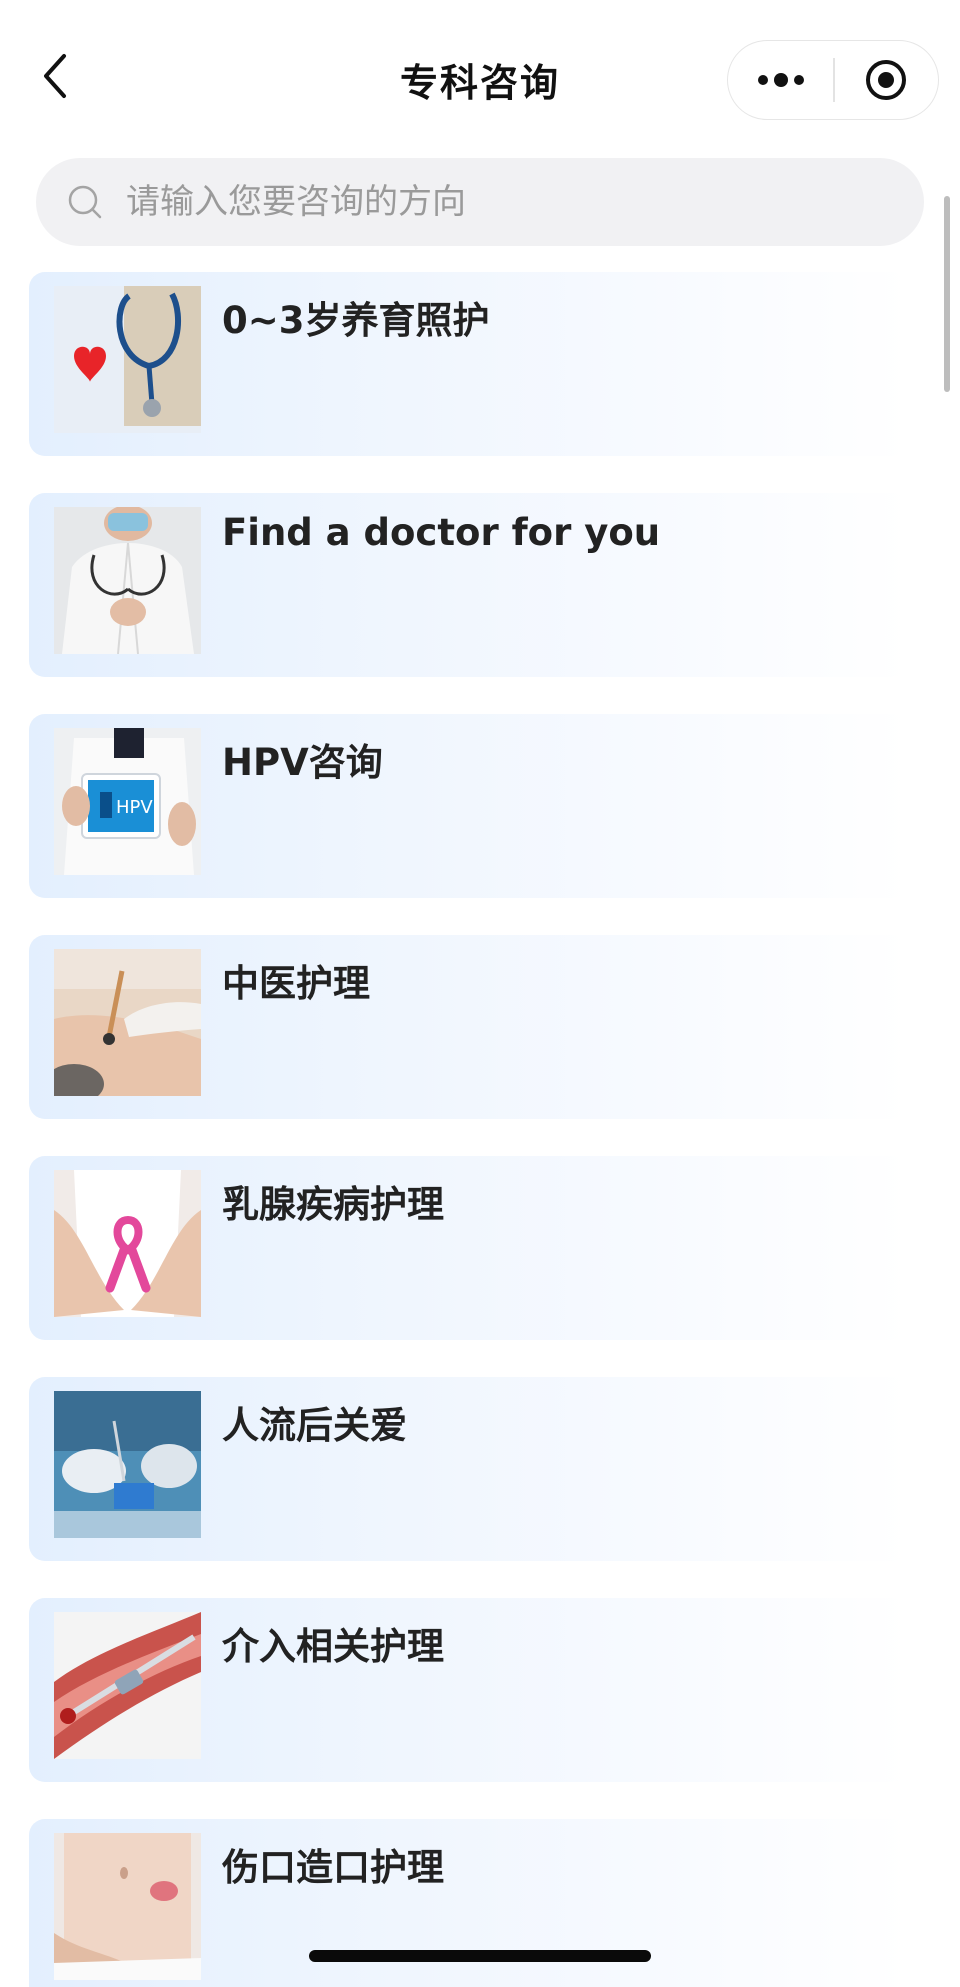 This screenshot has width=960, height=1987. I want to click on mini-program-capsule, so click(833, 80).